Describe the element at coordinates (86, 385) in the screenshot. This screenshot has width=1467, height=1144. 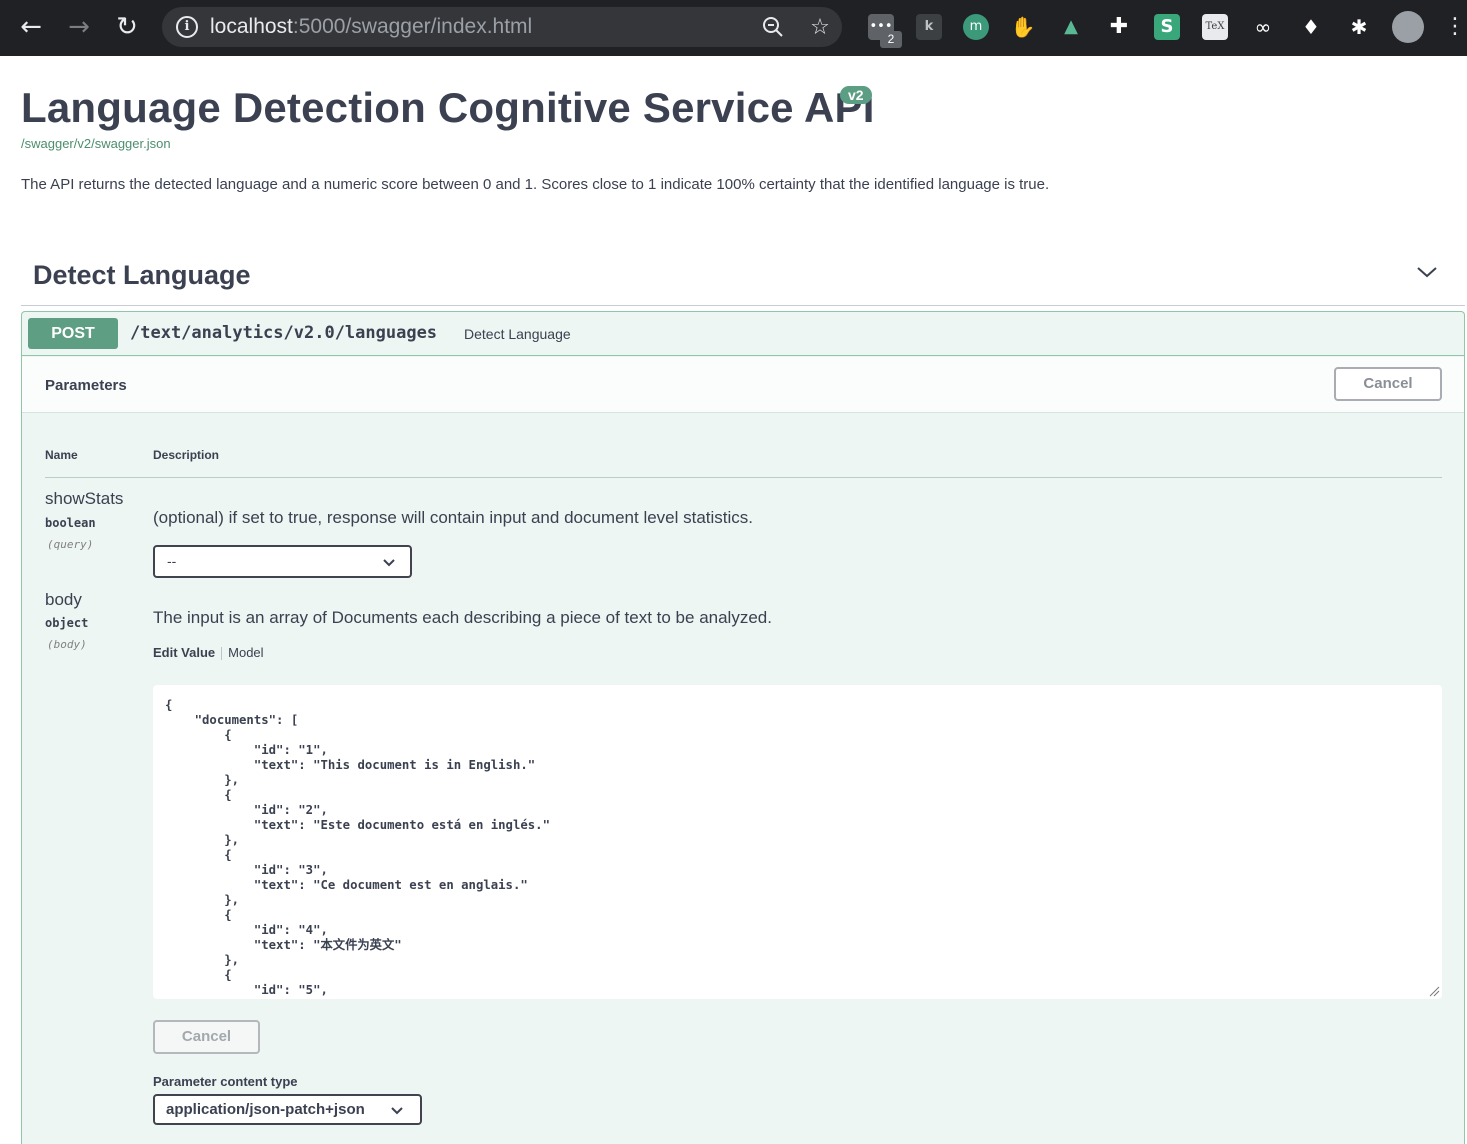
I see `parameters-title: Parameters` at that location.